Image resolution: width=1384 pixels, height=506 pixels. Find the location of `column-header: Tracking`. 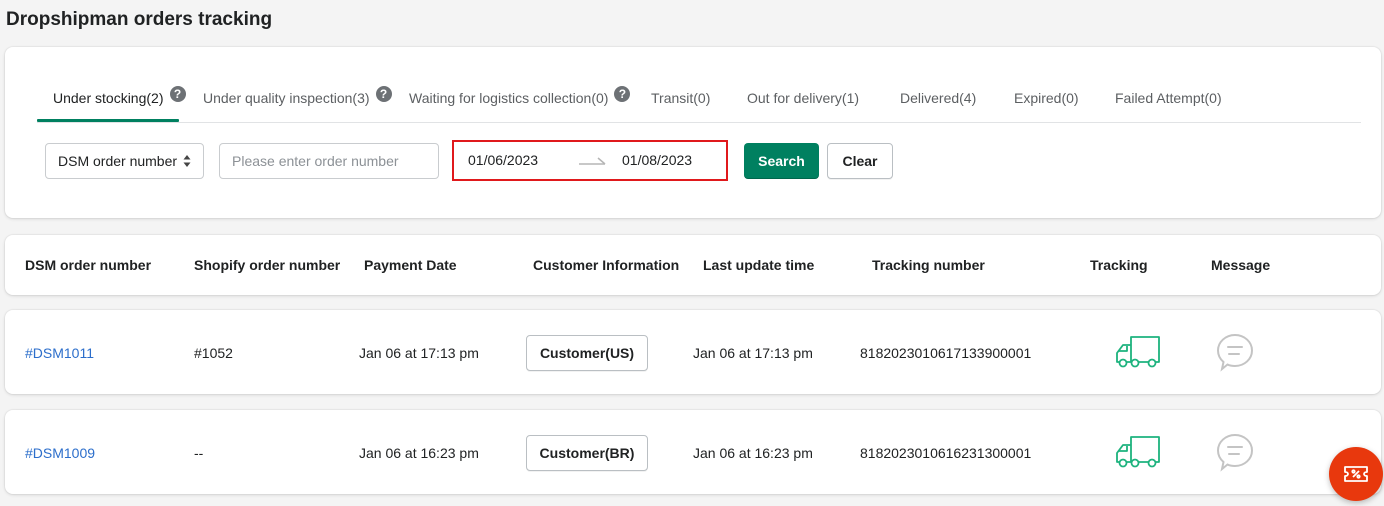

column-header: Tracking is located at coordinates (1119, 265).